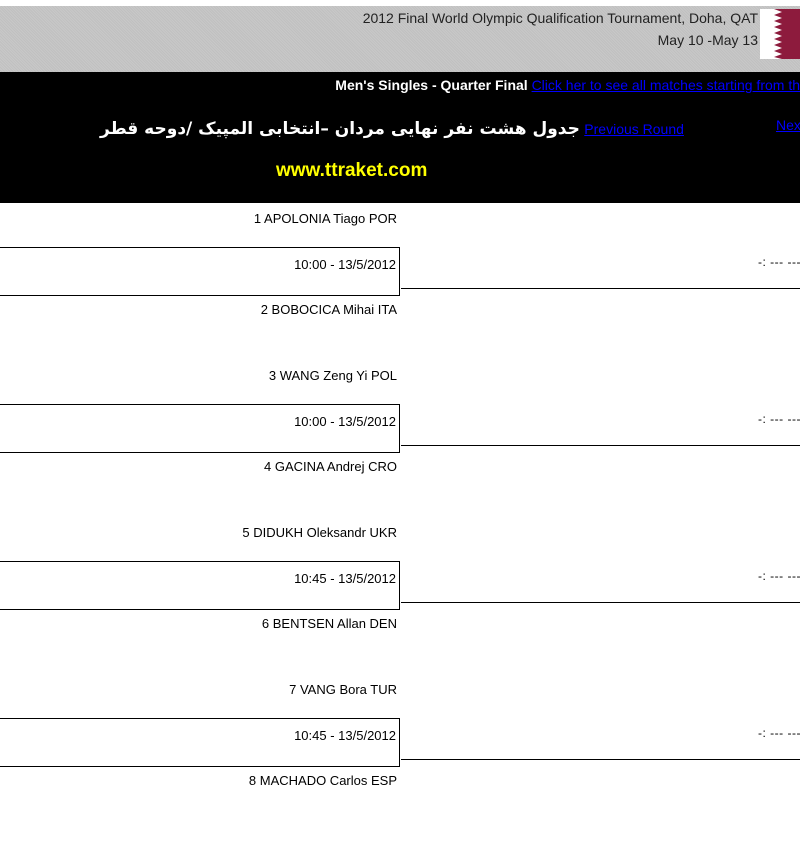 This screenshot has width=800, height=865. Describe the element at coordinates (330, 466) in the screenshot. I see `player-bottom: 4 GACINA Andrej CRO` at that location.